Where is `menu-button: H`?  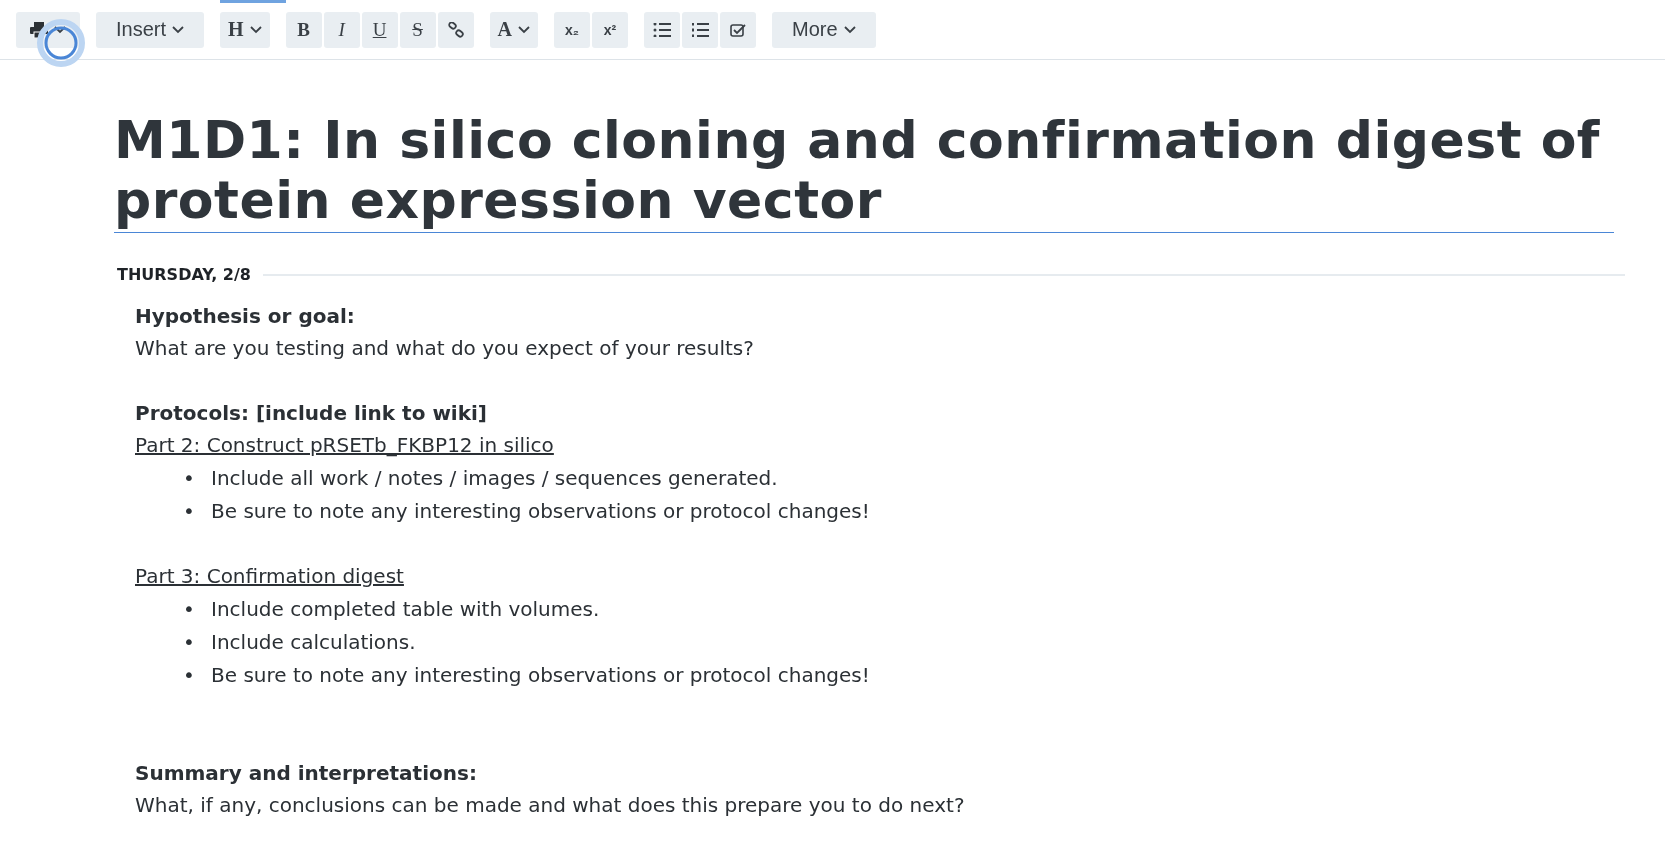 menu-button: H is located at coordinates (245, 29).